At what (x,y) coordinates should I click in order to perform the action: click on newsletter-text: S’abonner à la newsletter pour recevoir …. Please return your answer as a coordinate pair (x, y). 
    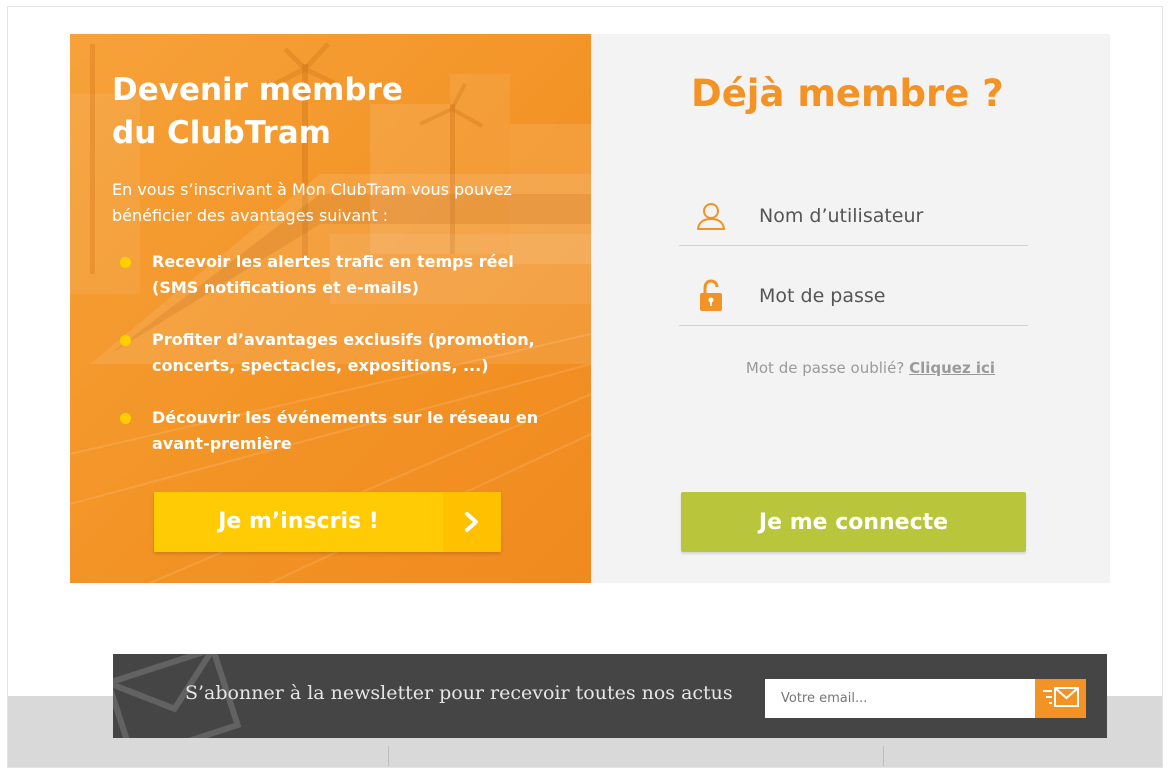
    Looking at the image, I should click on (459, 693).